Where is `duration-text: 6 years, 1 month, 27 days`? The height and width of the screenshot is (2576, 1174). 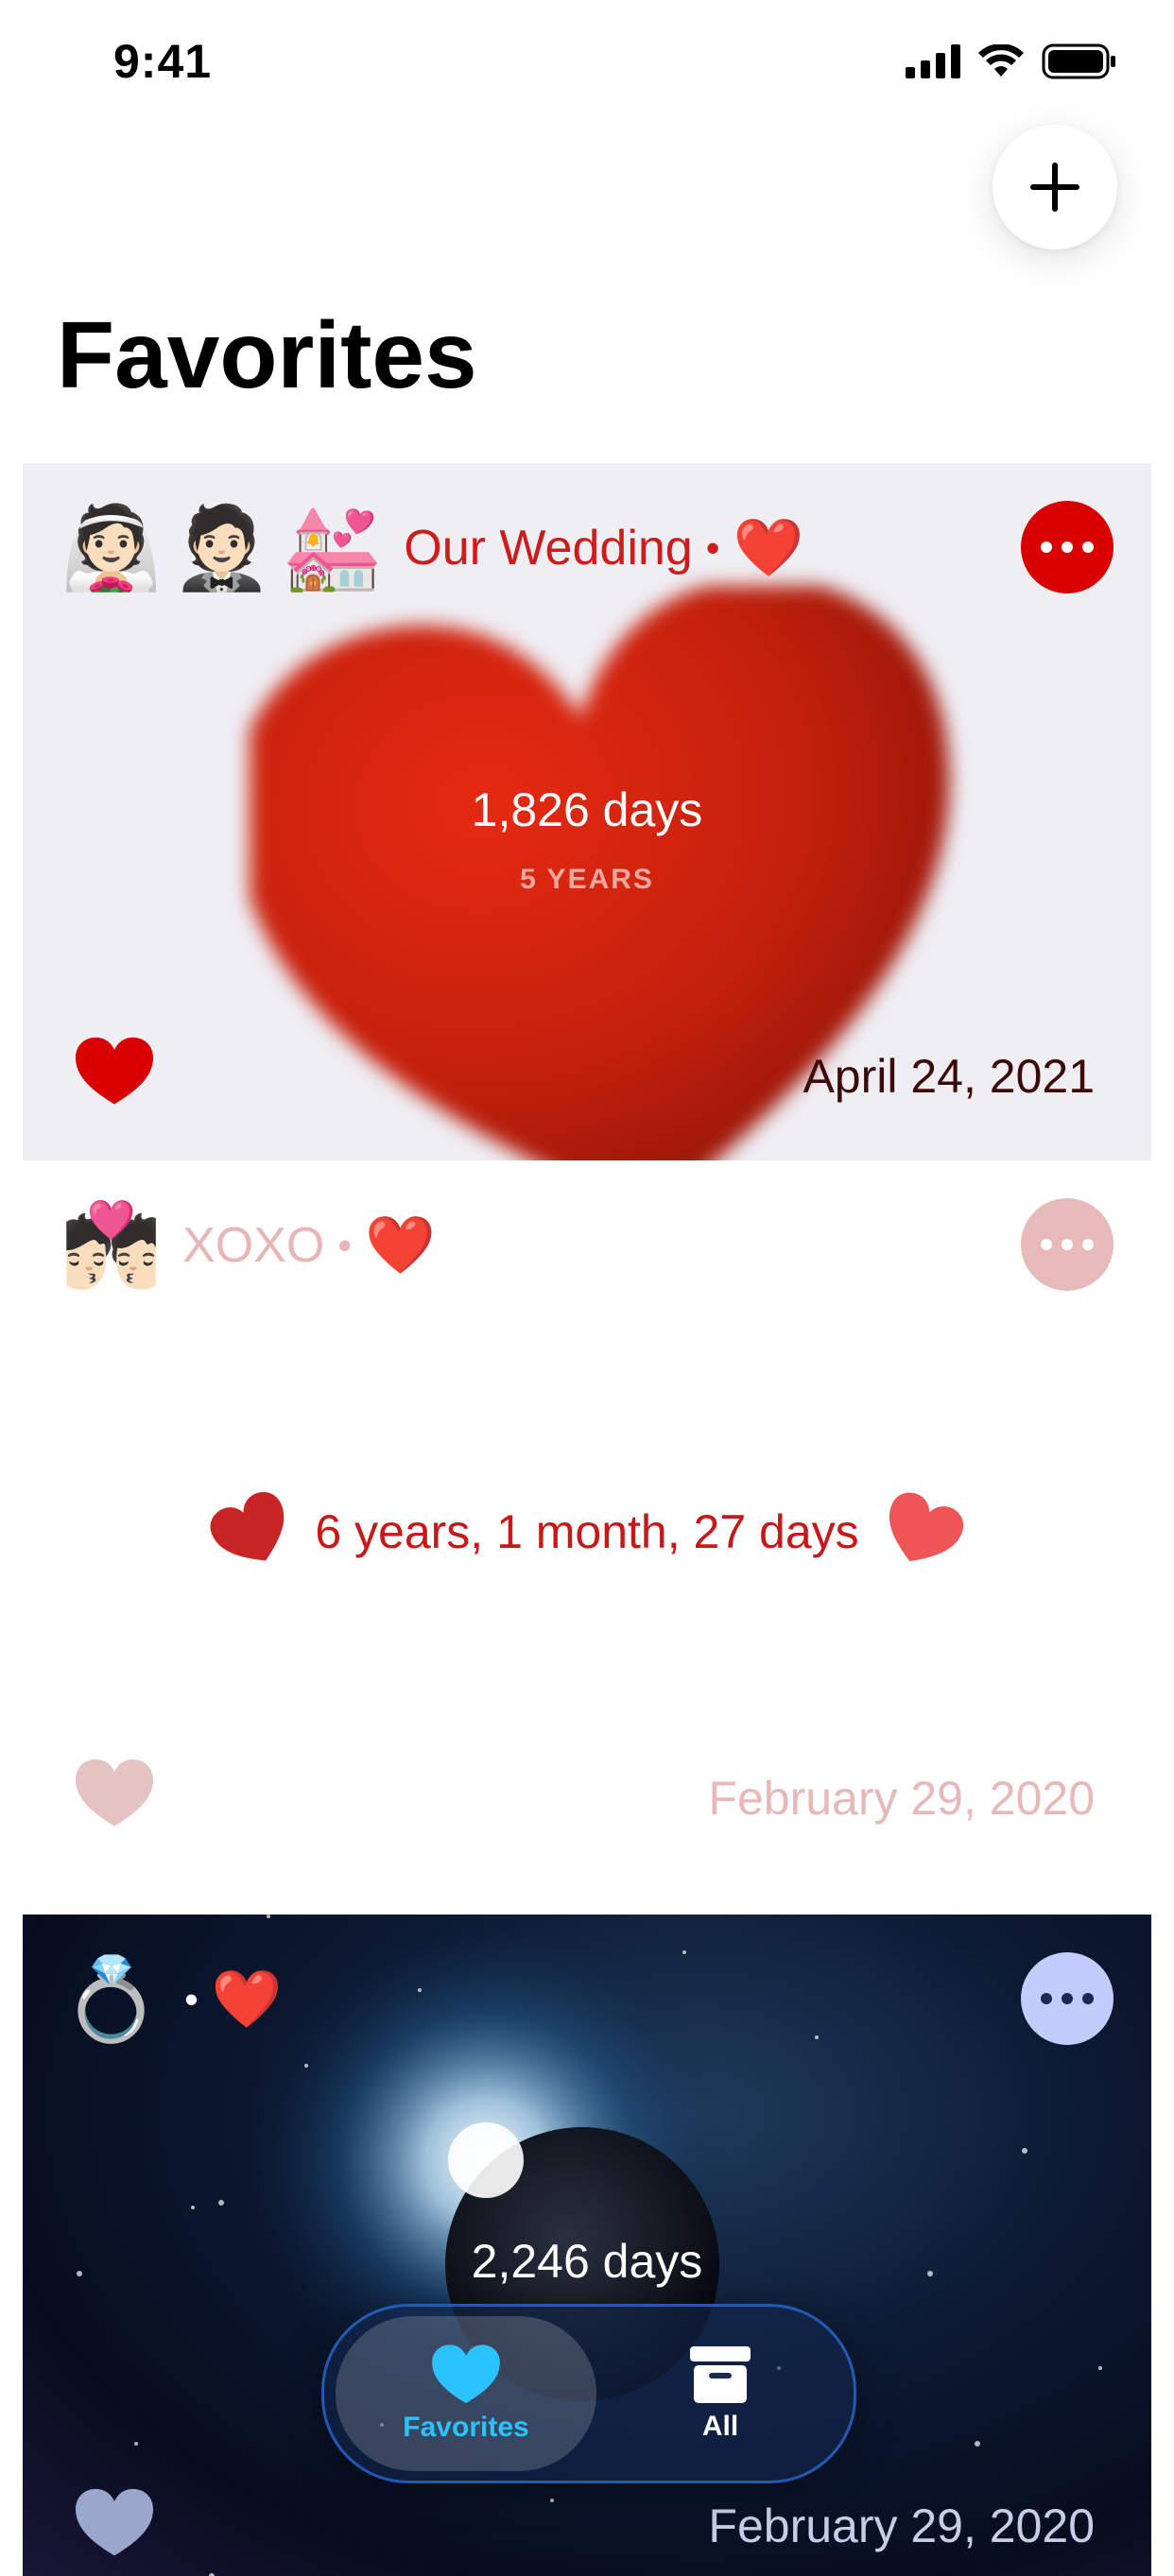 duration-text: 6 years, 1 month, 27 days is located at coordinates (587, 1531).